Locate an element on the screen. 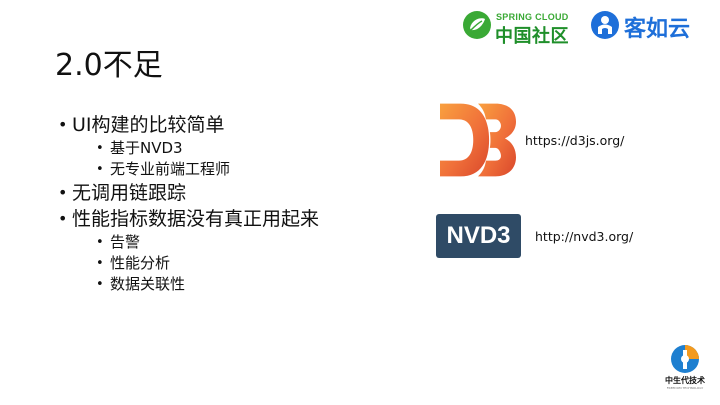  bullet-item: 性能指标数据没有真正用起来 告警 性能分析 数据关联性 is located at coordinates (188, 250).